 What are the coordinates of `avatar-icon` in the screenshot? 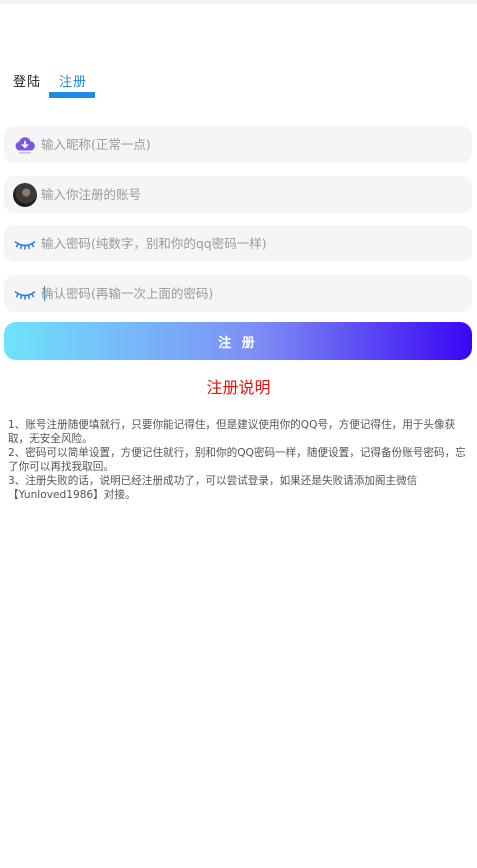 It's located at (24, 194).